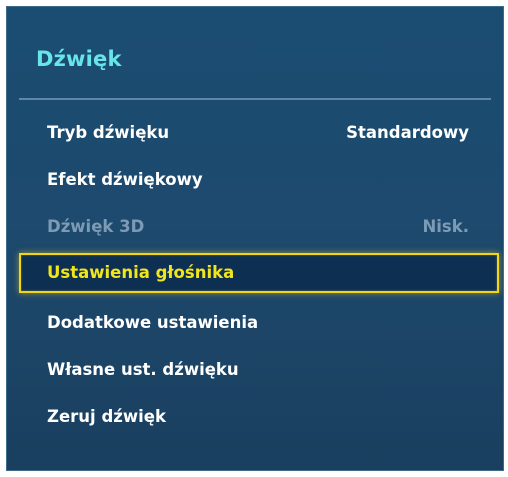 The height and width of the screenshot is (477, 508). What do you see at coordinates (96, 226) in the screenshot?
I see `menu-item-label: Dźwięk 3D` at bounding box center [96, 226].